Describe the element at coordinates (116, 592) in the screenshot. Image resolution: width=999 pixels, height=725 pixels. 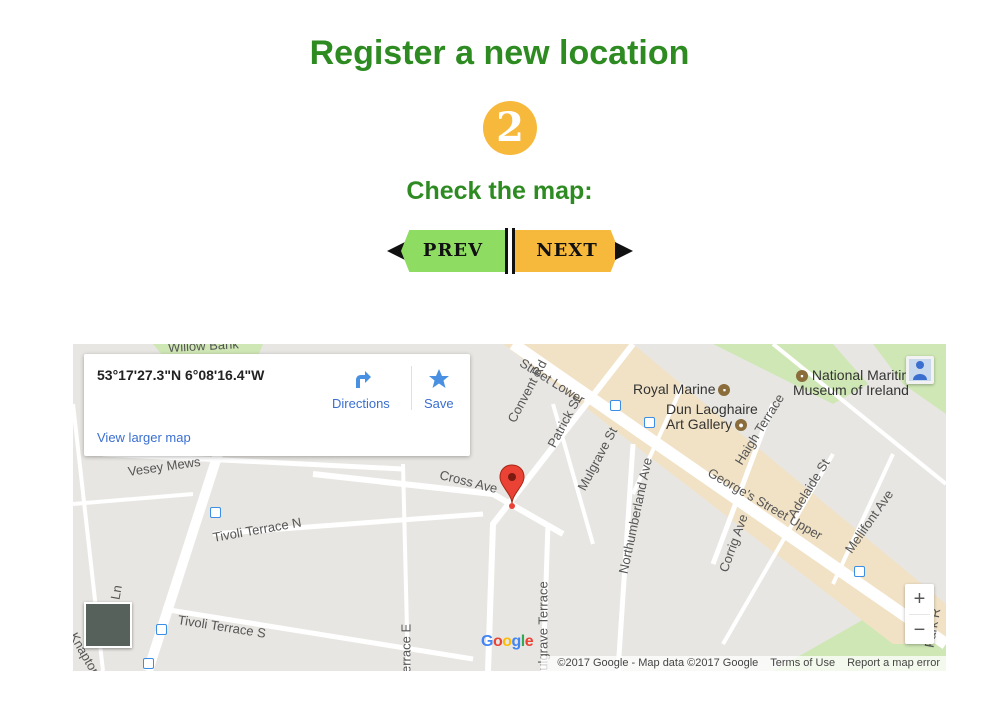
I see `street-label: Ln` at that location.